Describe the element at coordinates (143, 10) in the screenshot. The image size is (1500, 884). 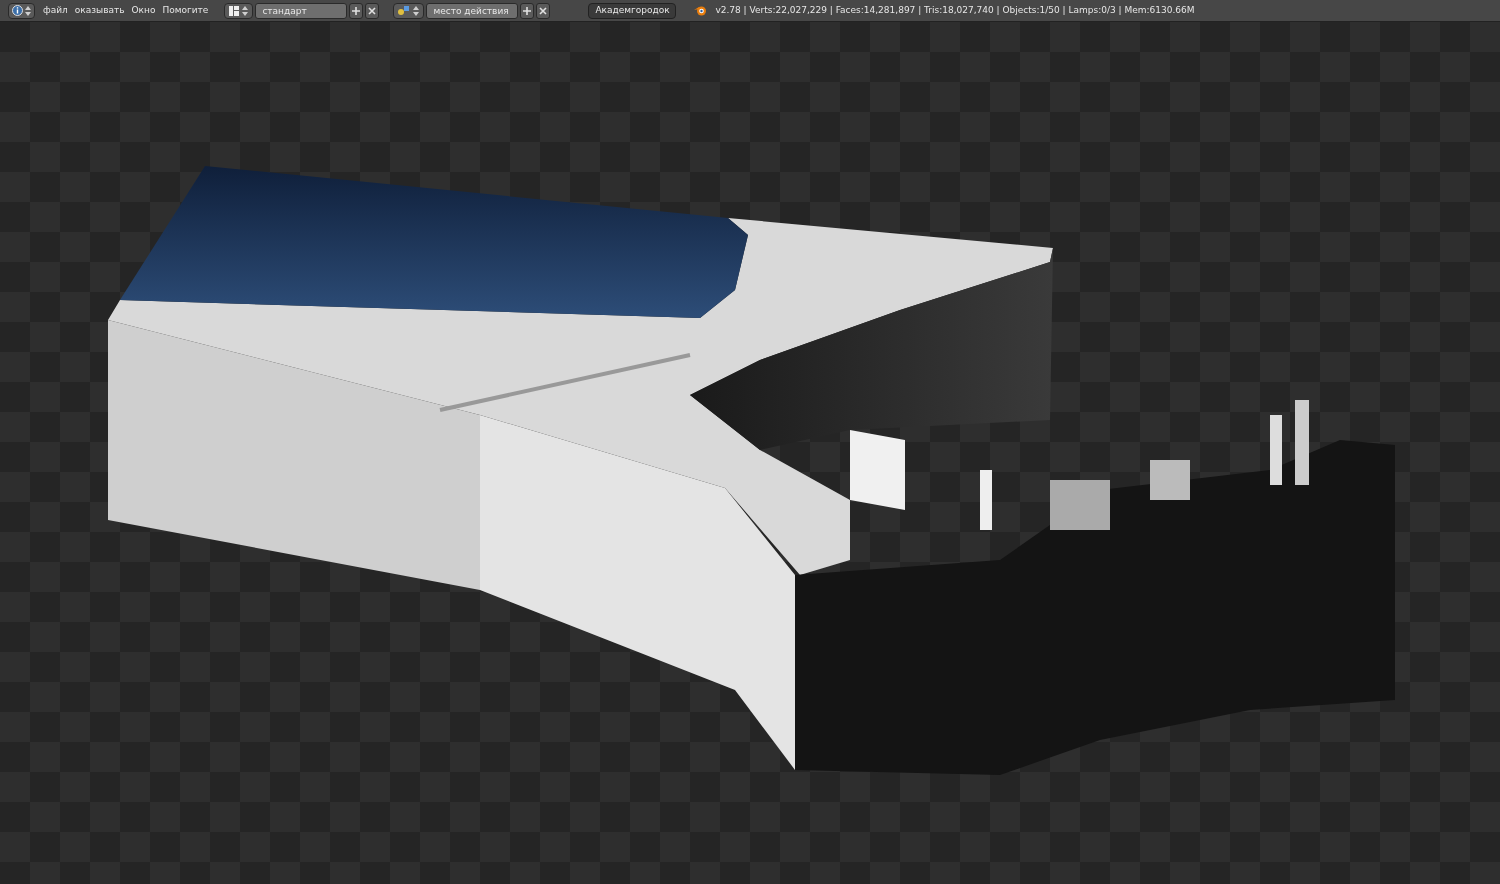
I see `menu-item: Окно` at that location.